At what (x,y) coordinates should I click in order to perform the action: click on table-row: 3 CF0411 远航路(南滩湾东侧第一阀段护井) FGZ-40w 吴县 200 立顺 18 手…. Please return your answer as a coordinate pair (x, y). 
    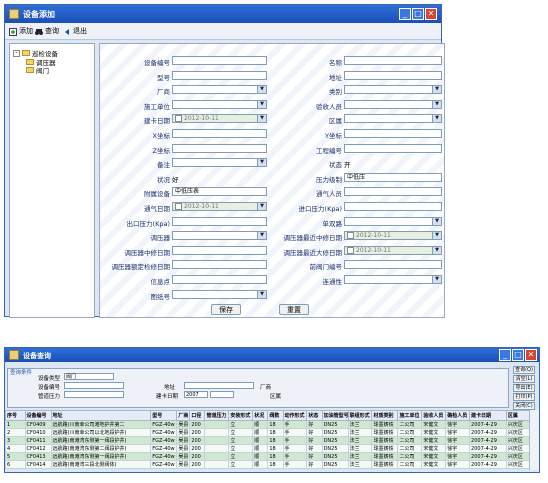
    Looking at the image, I should click on (269, 440).